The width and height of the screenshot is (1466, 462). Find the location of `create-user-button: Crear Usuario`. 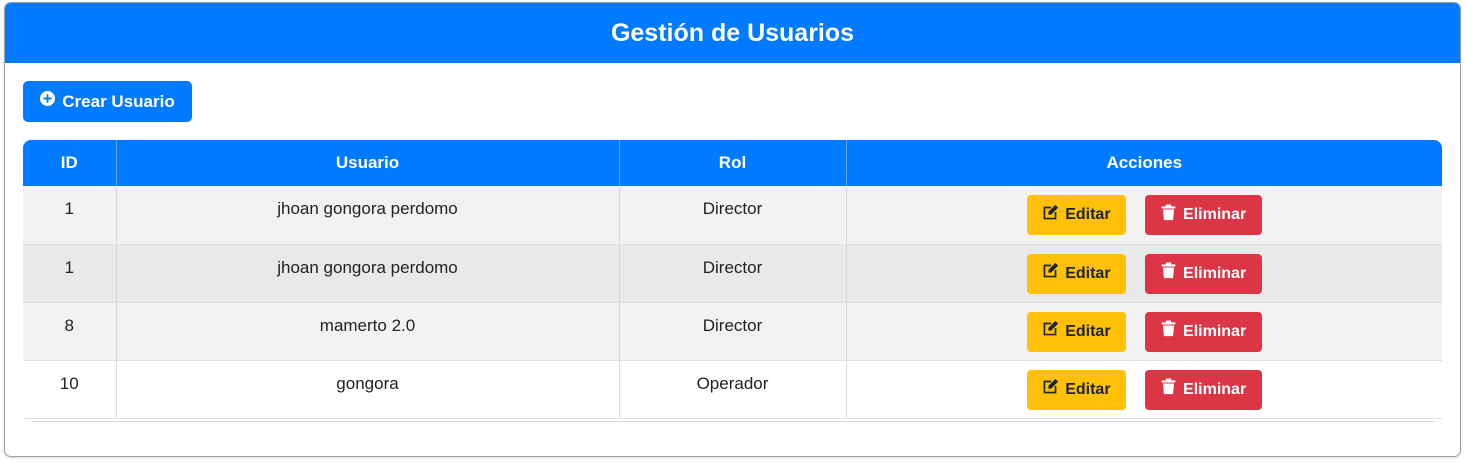

create-user-button: Crear Usuario is located at coordinates (107, 101).